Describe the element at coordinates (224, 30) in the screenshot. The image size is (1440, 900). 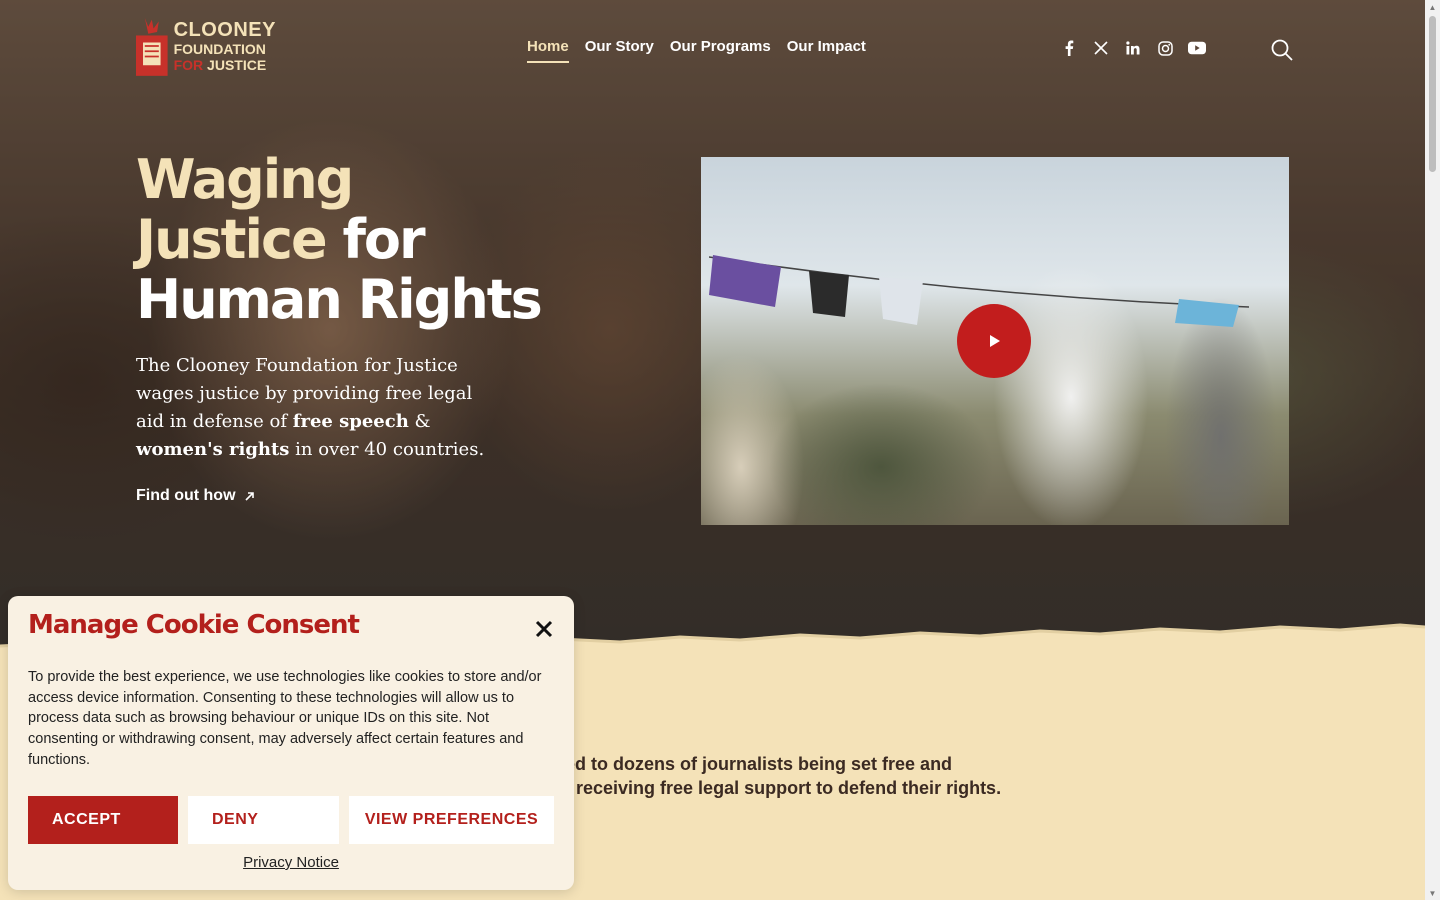
I see `logo-line-1: CLOONEY` at that location.